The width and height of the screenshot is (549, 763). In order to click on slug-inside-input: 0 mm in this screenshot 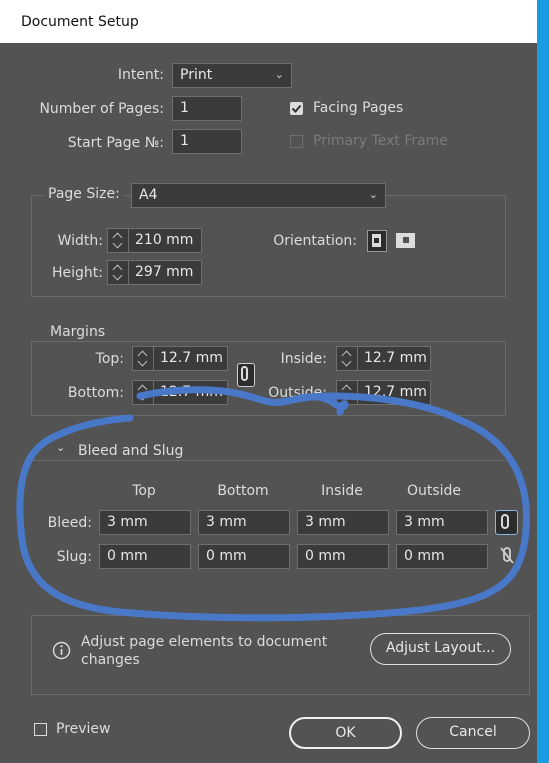, I will do `click(343, 556)`.